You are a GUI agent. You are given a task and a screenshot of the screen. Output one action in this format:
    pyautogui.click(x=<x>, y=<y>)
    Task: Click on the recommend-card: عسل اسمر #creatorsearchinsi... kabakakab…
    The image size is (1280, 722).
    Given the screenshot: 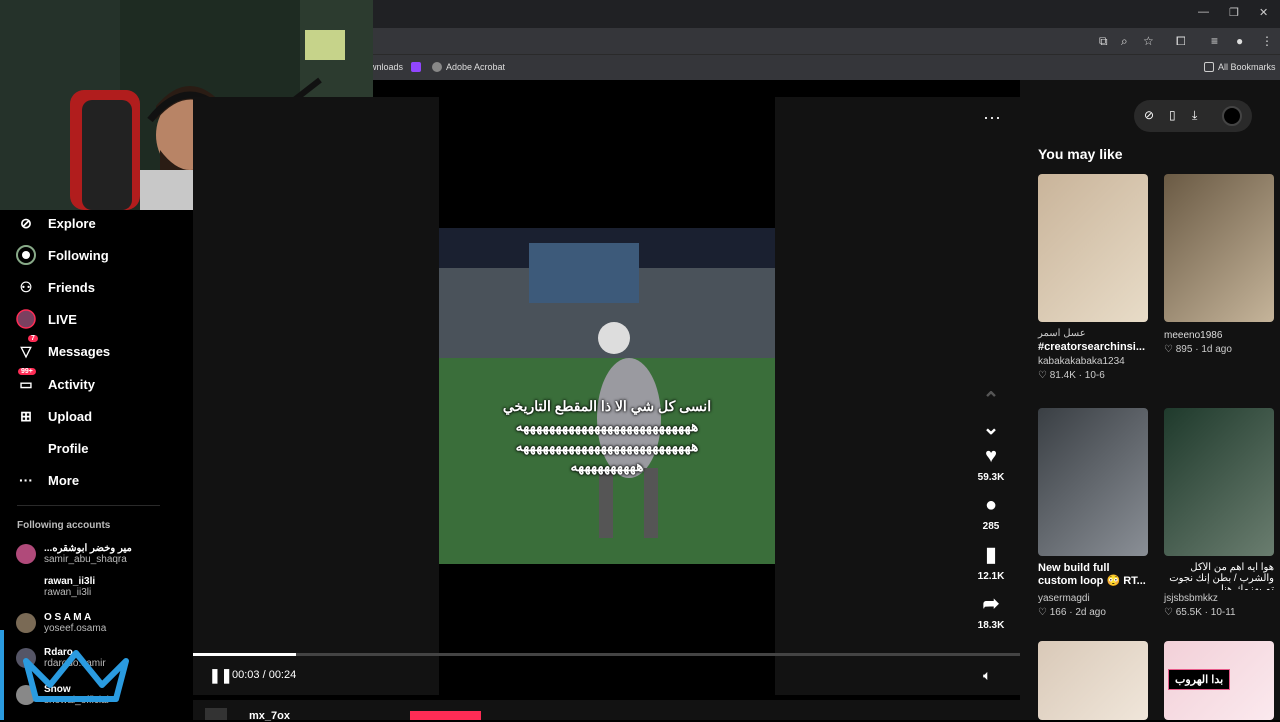 What is the action you would take?
    pyautogui.click(x=1093, y=277)
    